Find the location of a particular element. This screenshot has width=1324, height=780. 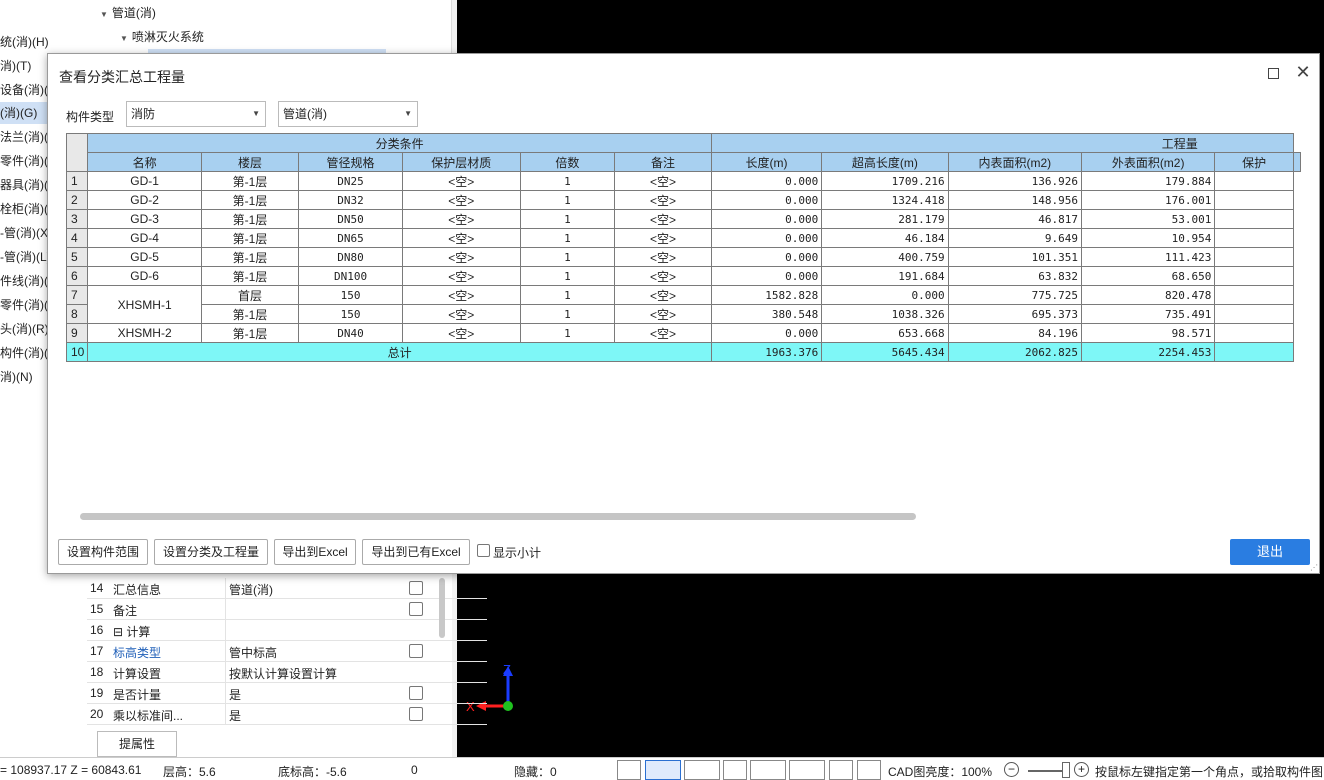

zoom-in-icon: + is located at coordinates (1081, 769).